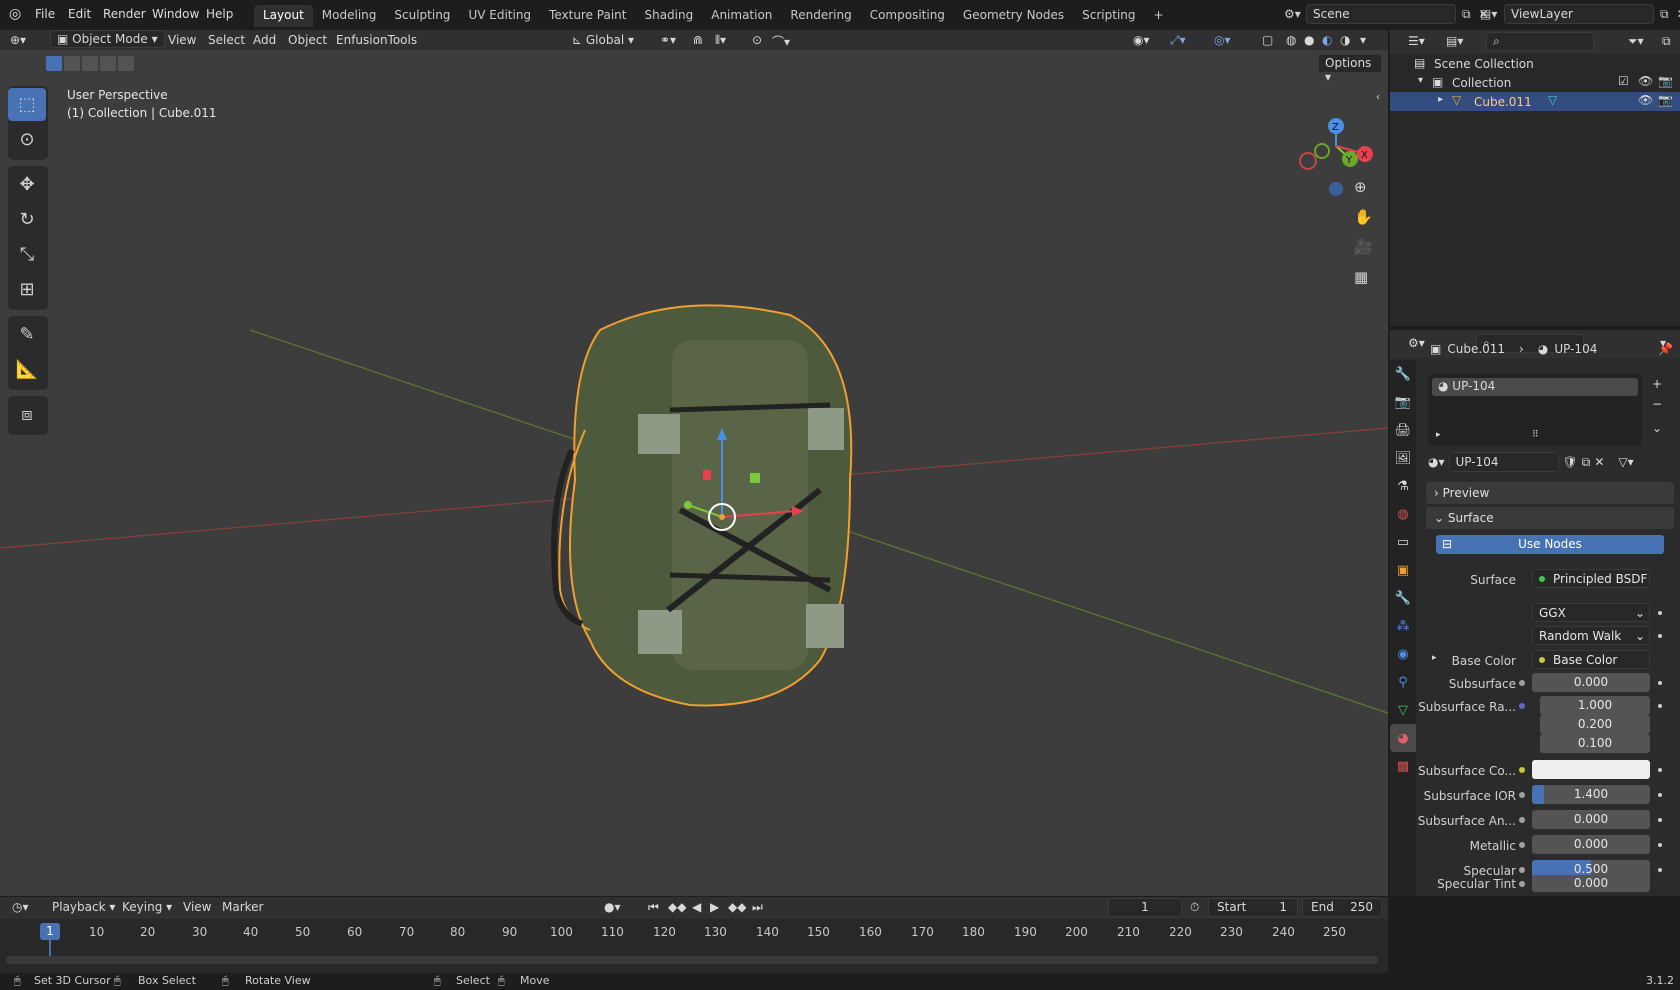 Image resolution: width=1680 pixels, height=990 pixels. I want to click on link-dropdown-icon: ▽▾, so click(1625, 462).